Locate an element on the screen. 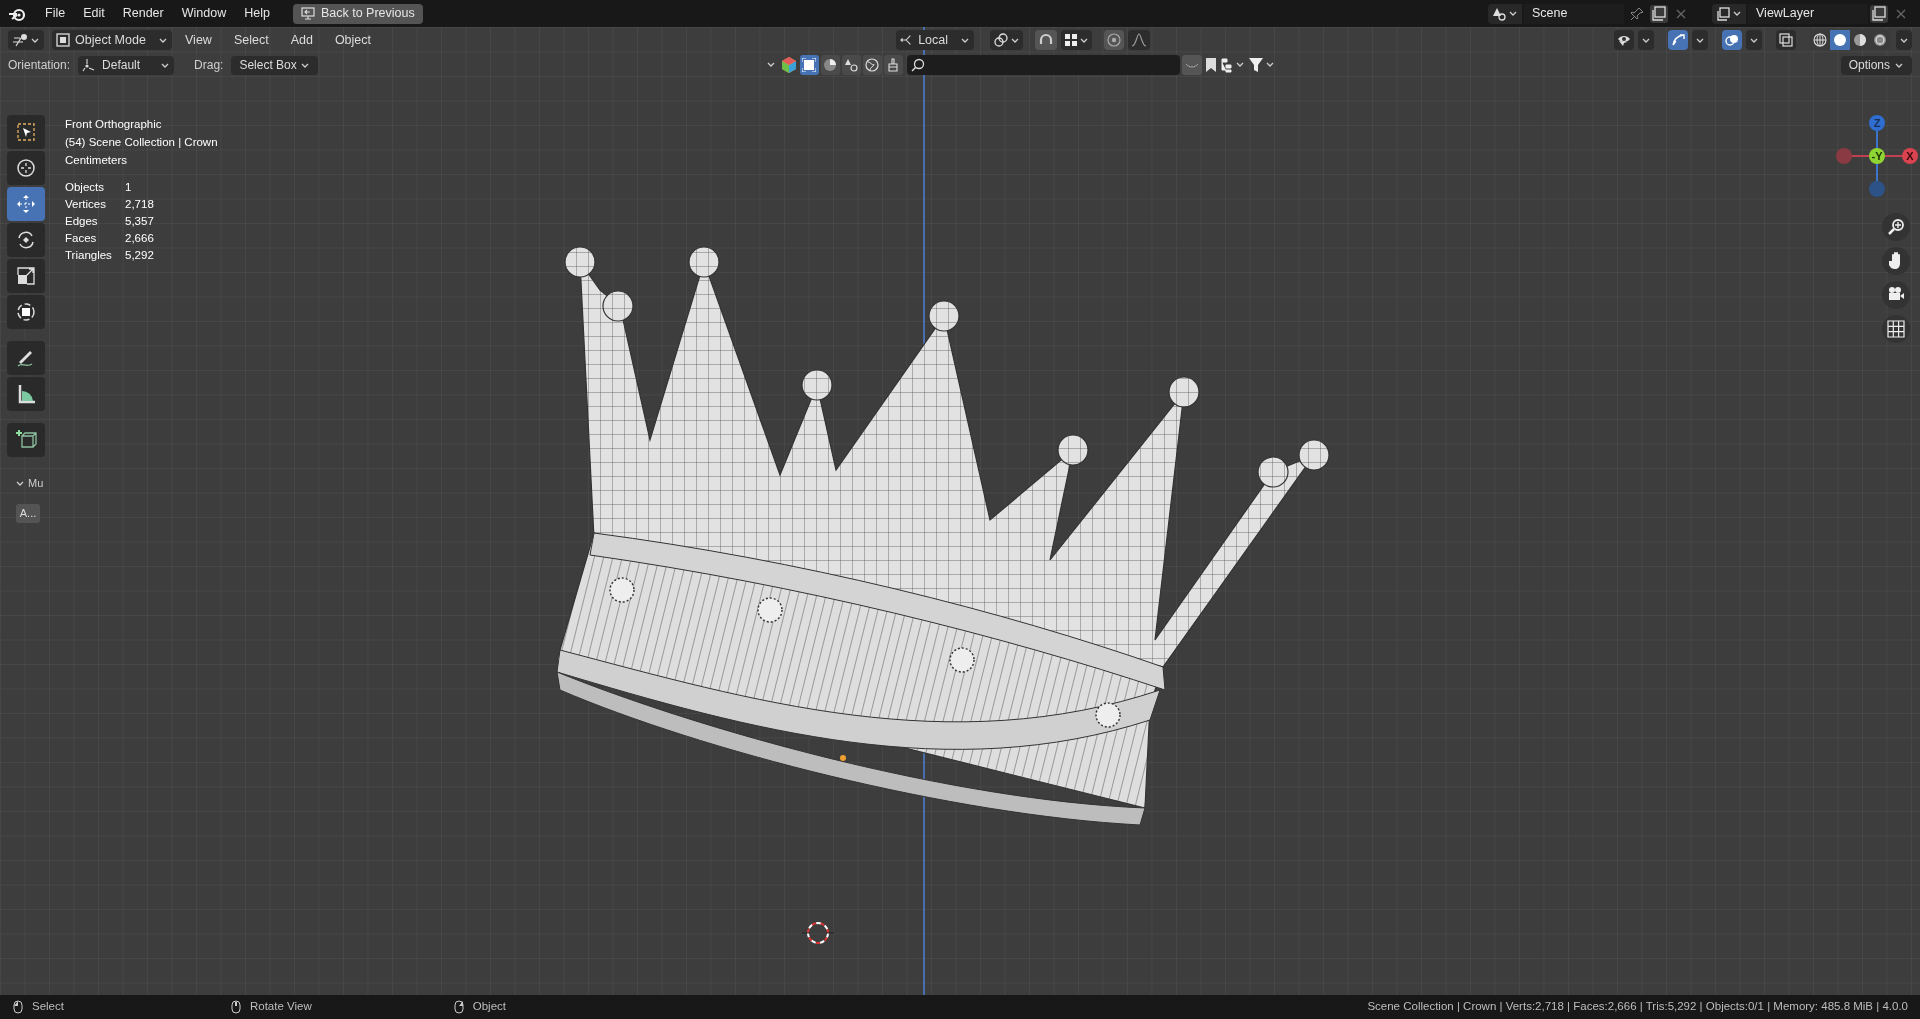  snap-toggle is located at coordinates (1046, 40).